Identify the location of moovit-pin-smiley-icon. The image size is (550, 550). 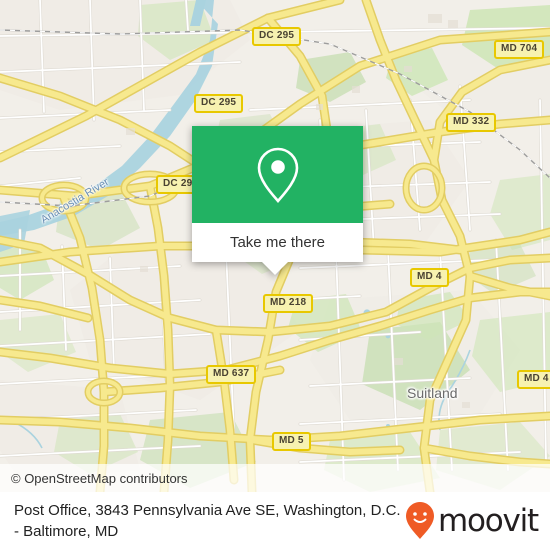
(419, 520).